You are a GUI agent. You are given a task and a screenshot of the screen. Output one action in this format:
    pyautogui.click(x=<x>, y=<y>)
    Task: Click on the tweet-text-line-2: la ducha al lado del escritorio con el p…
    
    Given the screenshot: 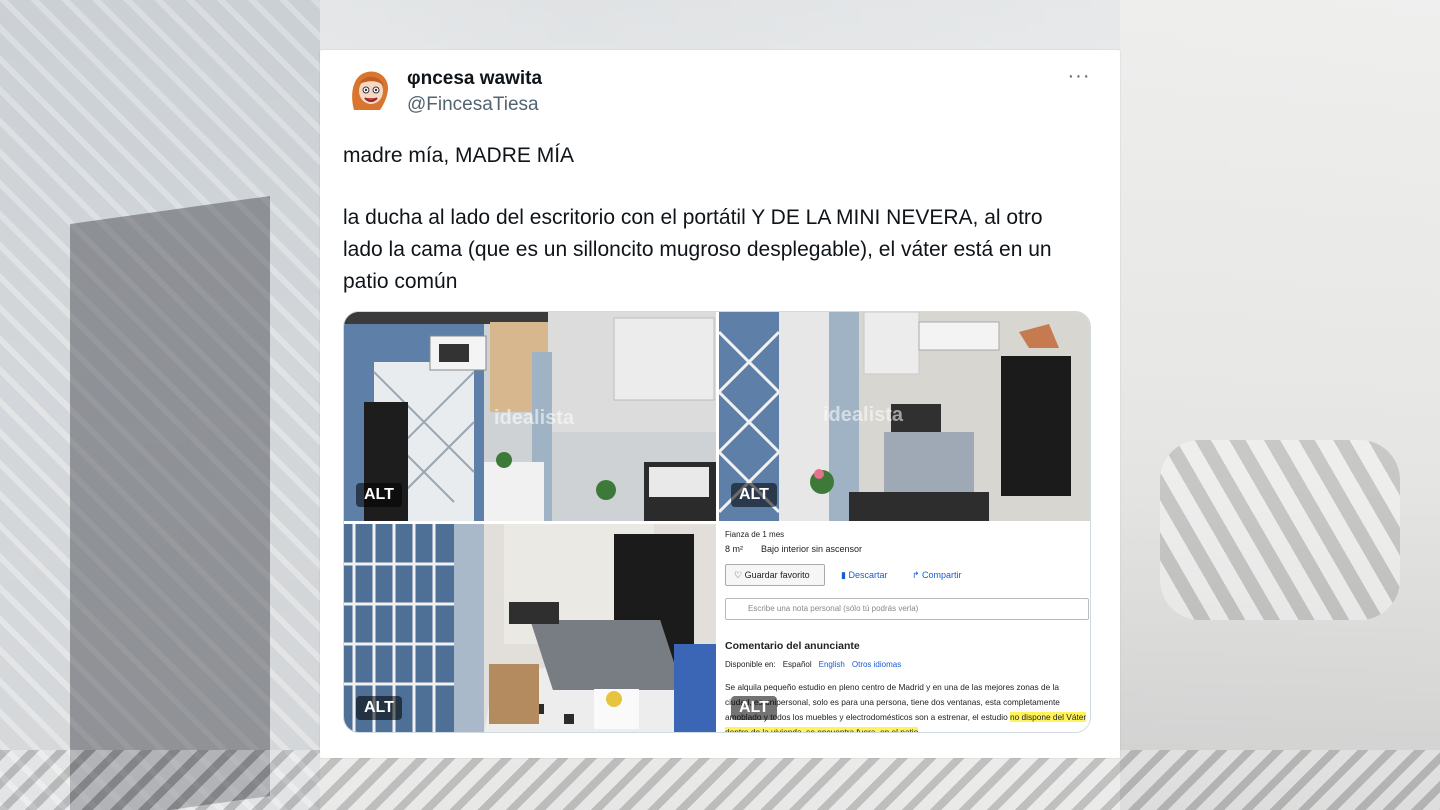 What is the action you would take?
    pyautogui.click(x=697, y=249)
    